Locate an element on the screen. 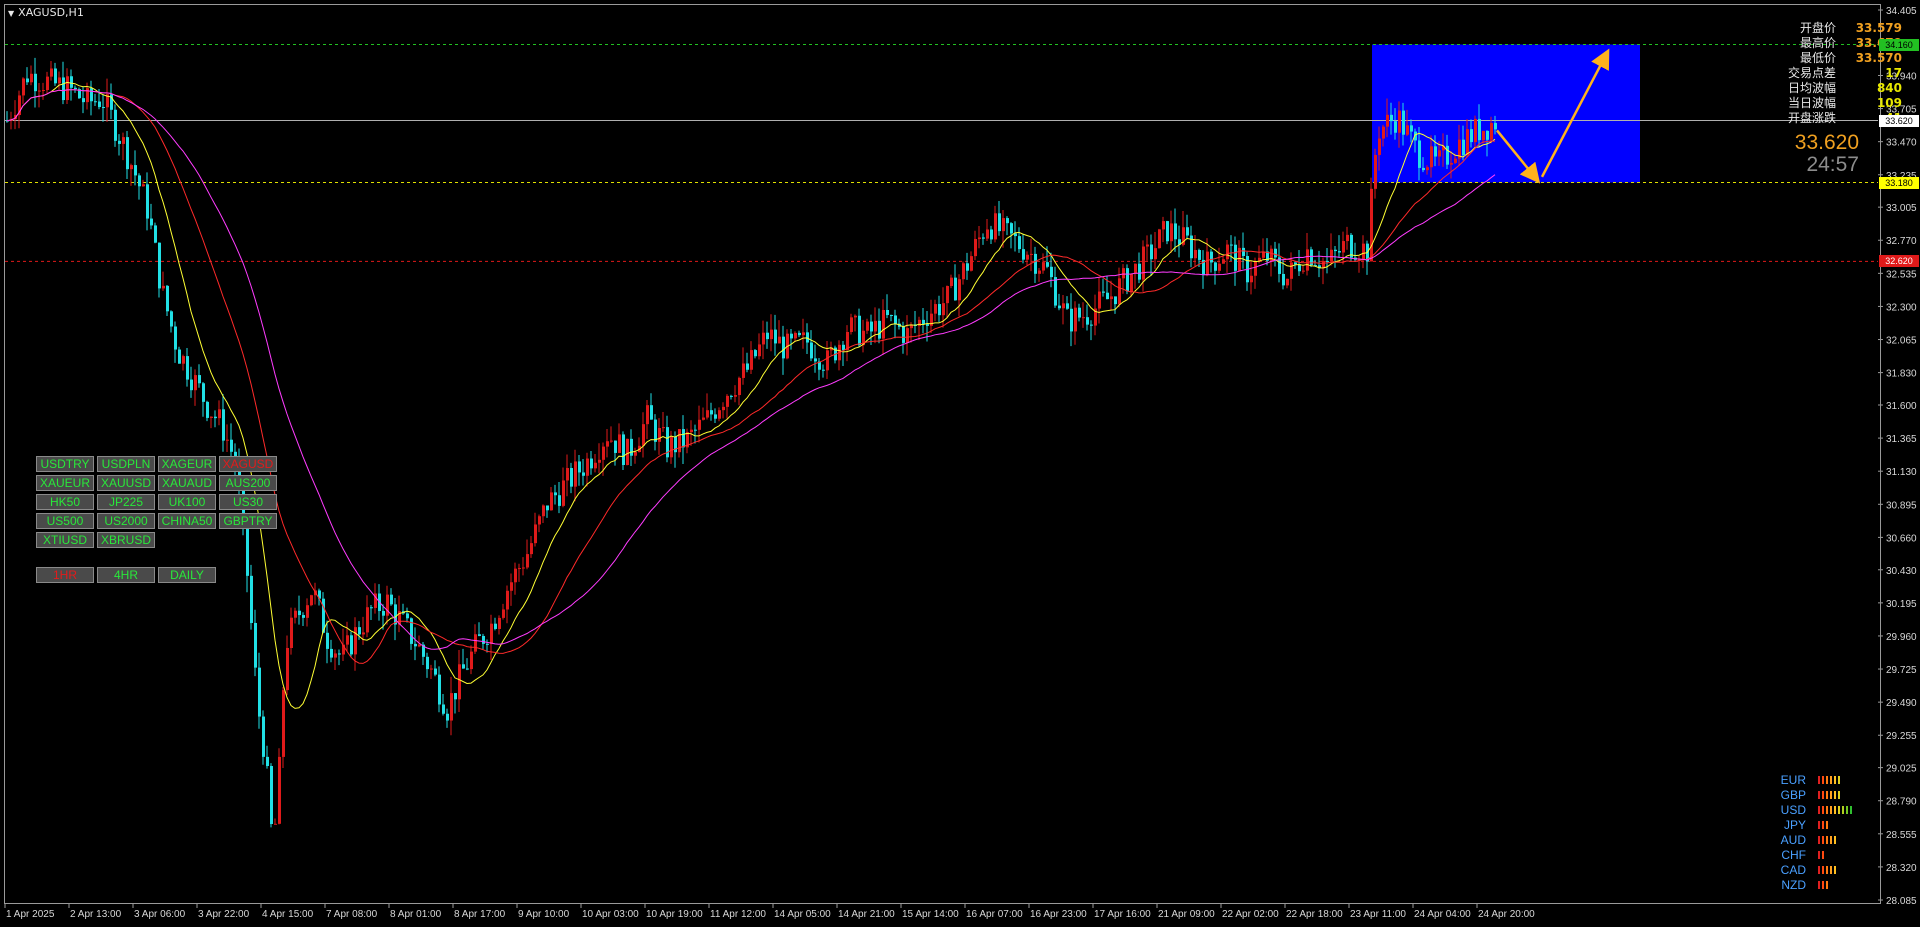  info-label: 最低价 is located at coordinates (1817, 58).